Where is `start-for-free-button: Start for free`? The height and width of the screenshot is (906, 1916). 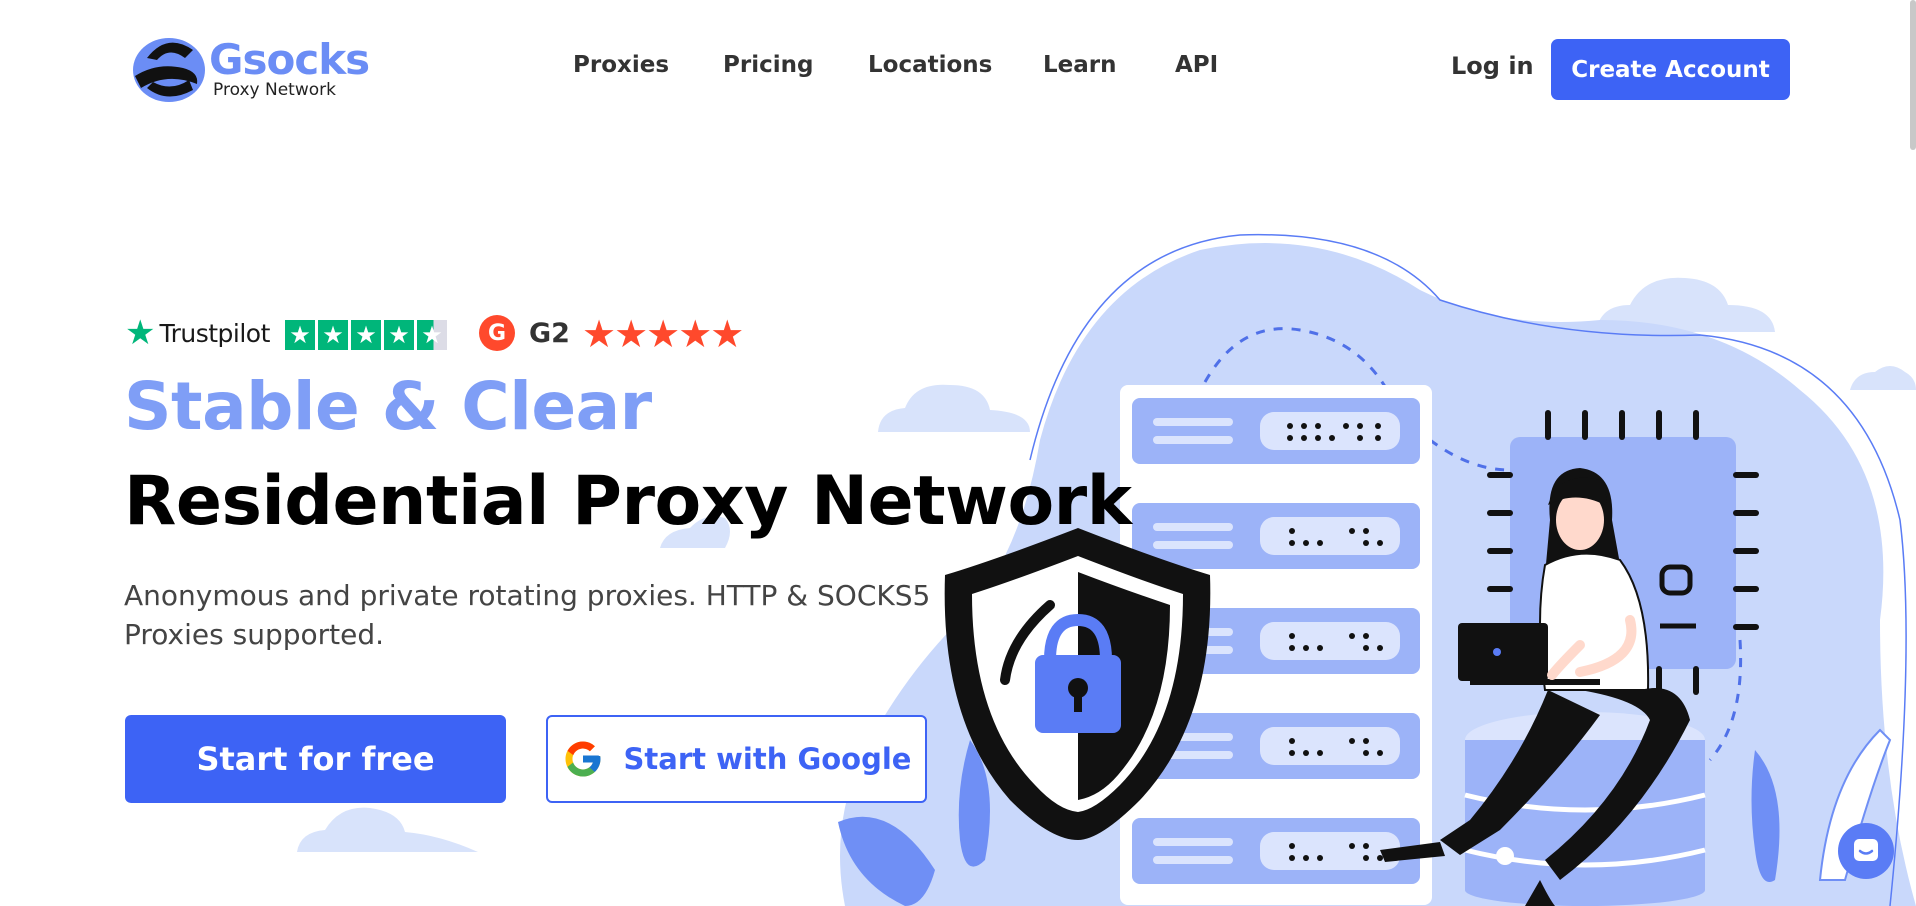
start-for-free-button: Start for free is located at coordinates (315, 759).